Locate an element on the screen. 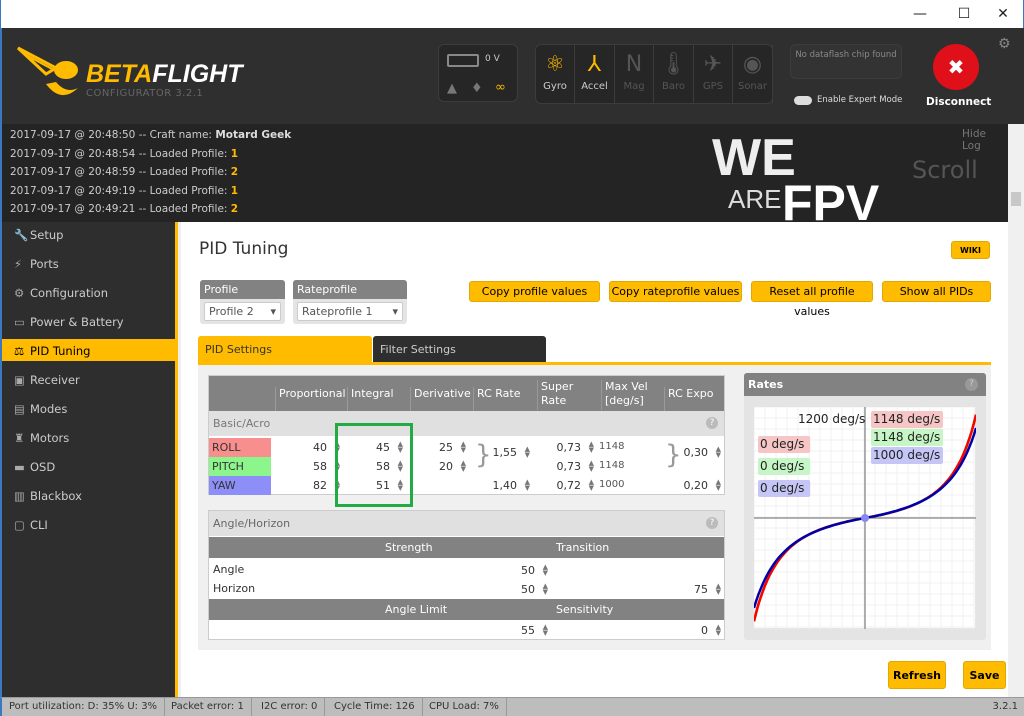 This screenshot has width=1024, height=716. yaw-rc-rate-input: 1,40 ▲ ▼ is located at coordinates (501, 485).